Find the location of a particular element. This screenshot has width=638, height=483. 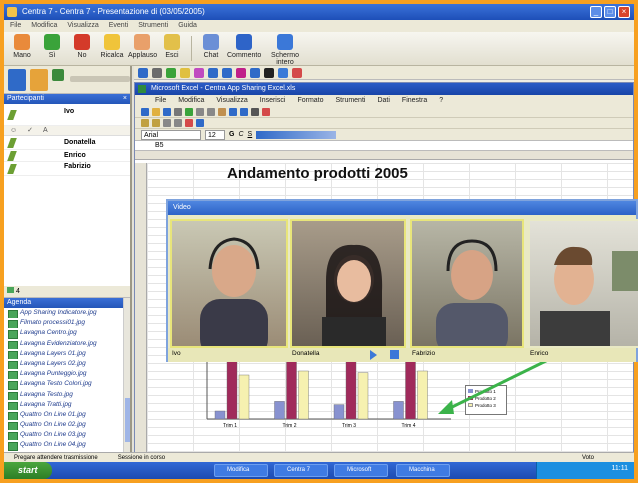

video-name: Enrico is located at coordinates (539, 353).